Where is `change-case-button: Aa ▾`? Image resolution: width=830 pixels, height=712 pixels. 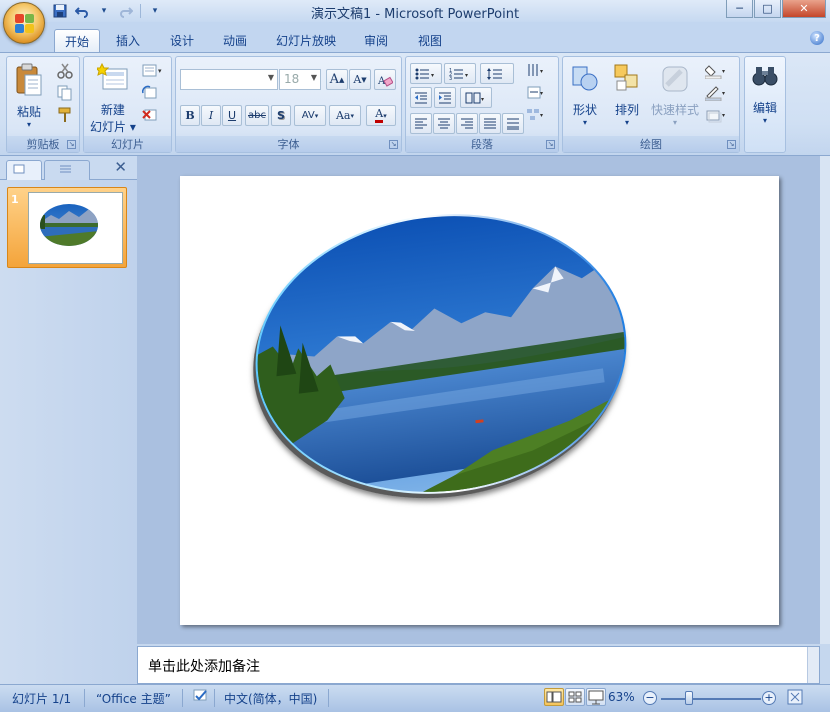
change-case-button: Aa ▾ is located at coordinates (345, 115).